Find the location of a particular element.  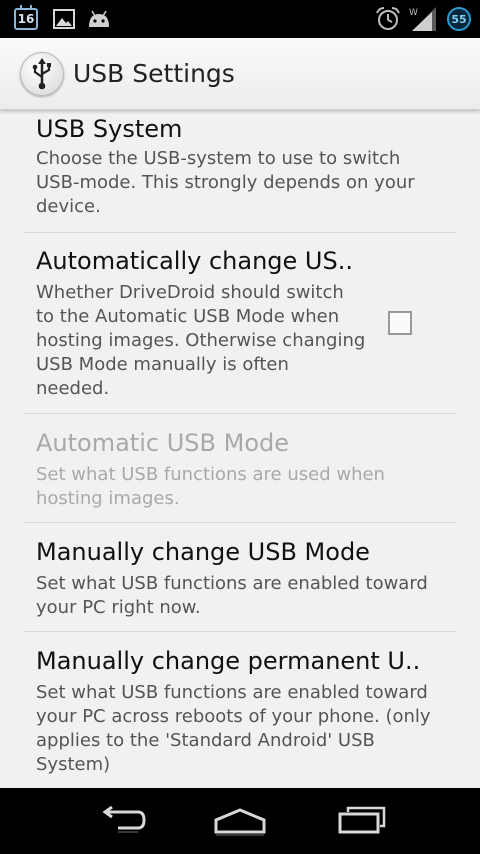

navigation-bar is located at coordinates (240, 821).